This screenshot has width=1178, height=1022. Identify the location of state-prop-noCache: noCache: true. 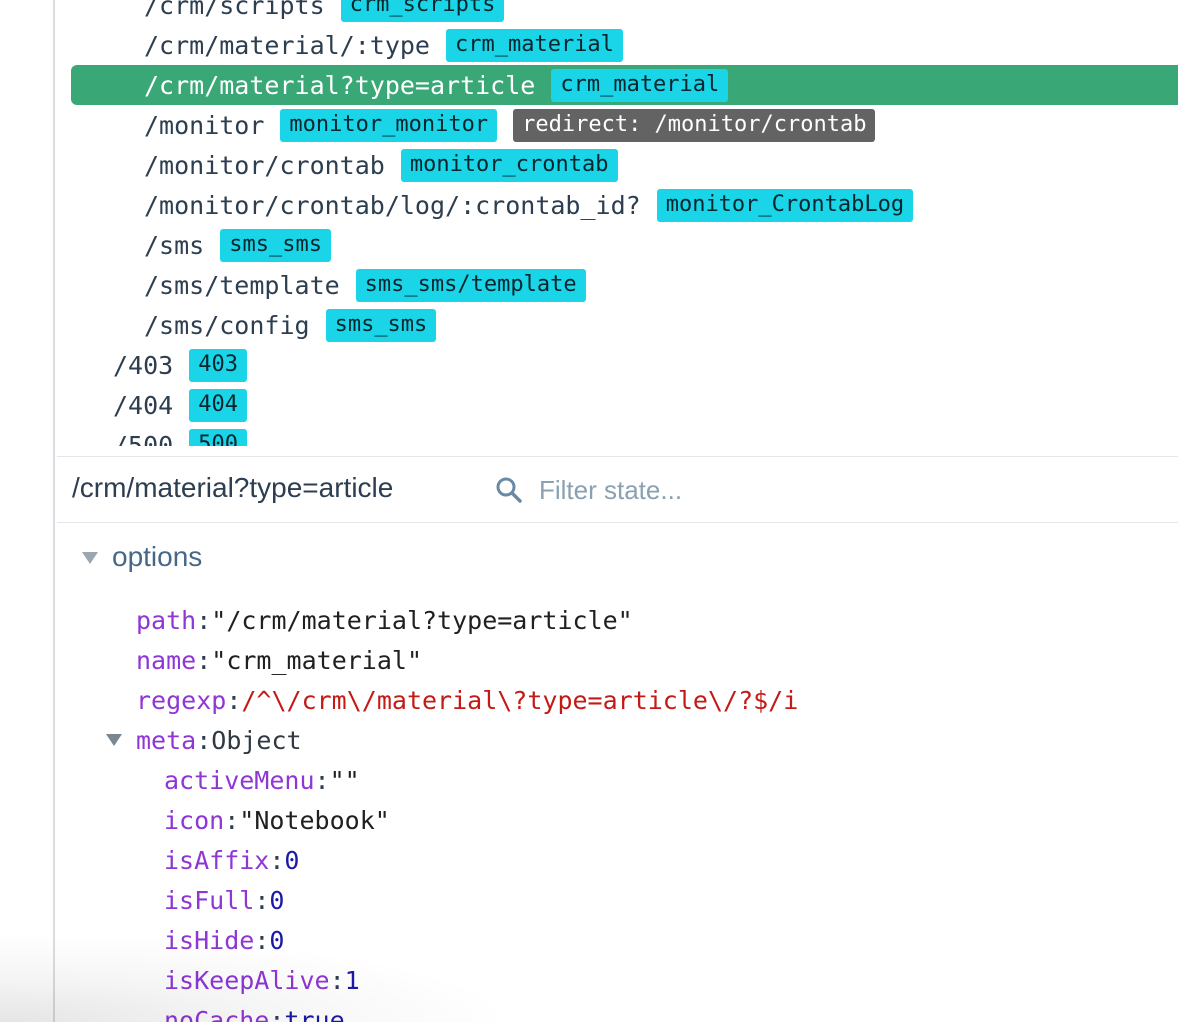
(254, 1011).